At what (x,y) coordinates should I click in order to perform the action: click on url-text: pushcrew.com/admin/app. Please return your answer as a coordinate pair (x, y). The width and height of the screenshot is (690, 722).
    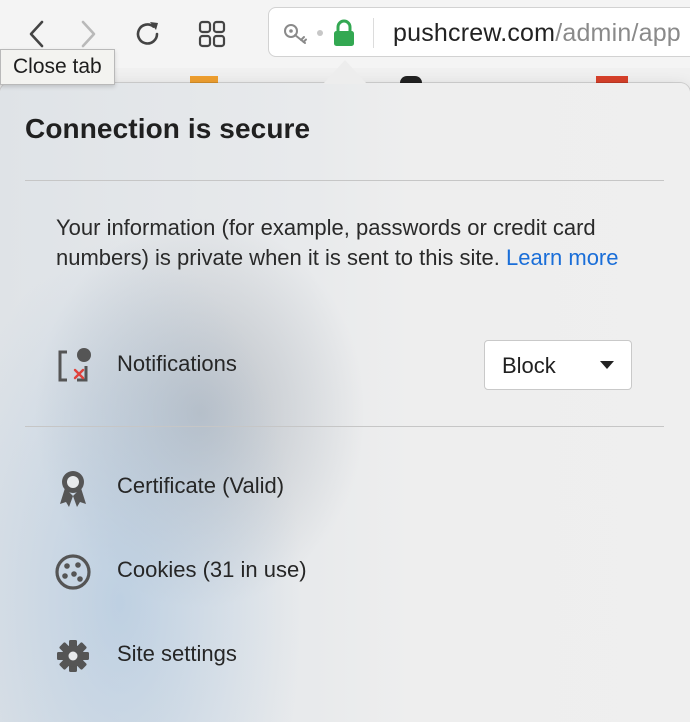
    Looking at the image, I should click on (537, 33).